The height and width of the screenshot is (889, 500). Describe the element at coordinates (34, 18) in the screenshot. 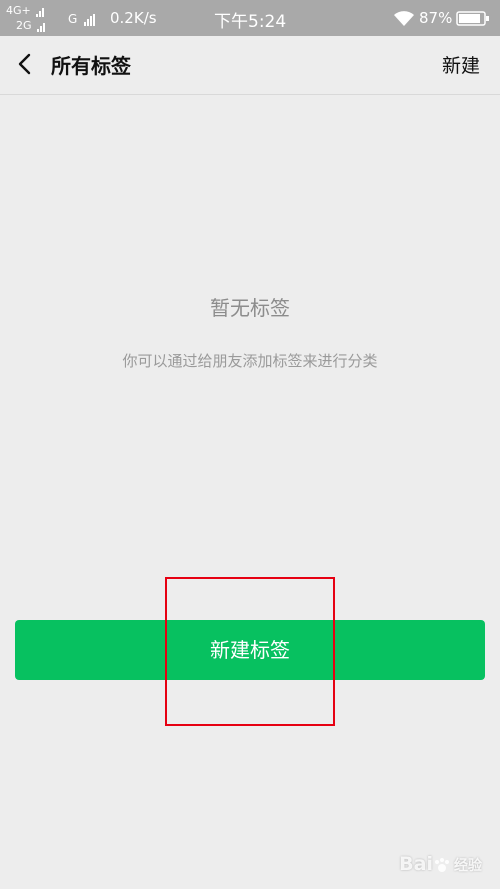

I see `network-indicator: 4G+ 2G` at that location.